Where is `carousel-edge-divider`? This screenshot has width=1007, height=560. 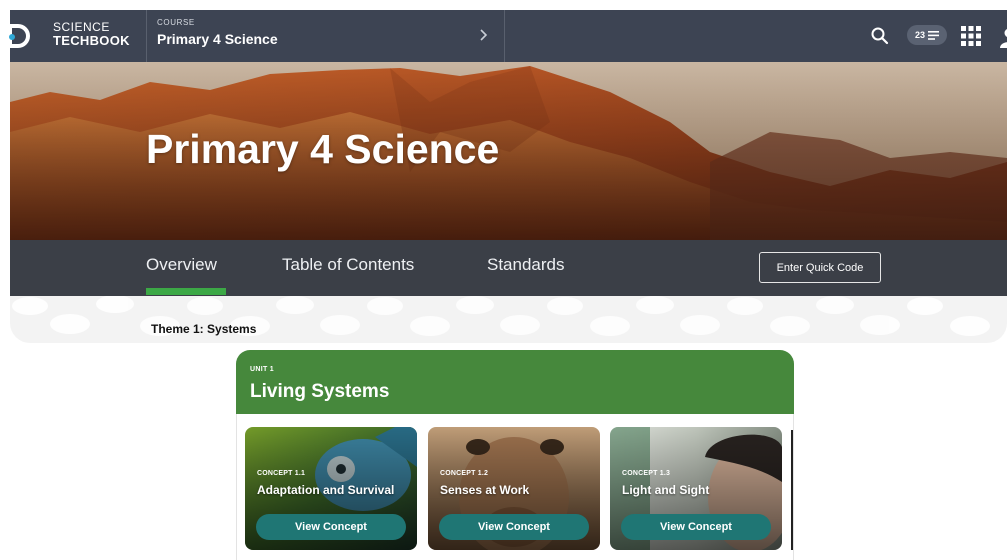
carousel-edge-divider is located at coordinates (792, 490).